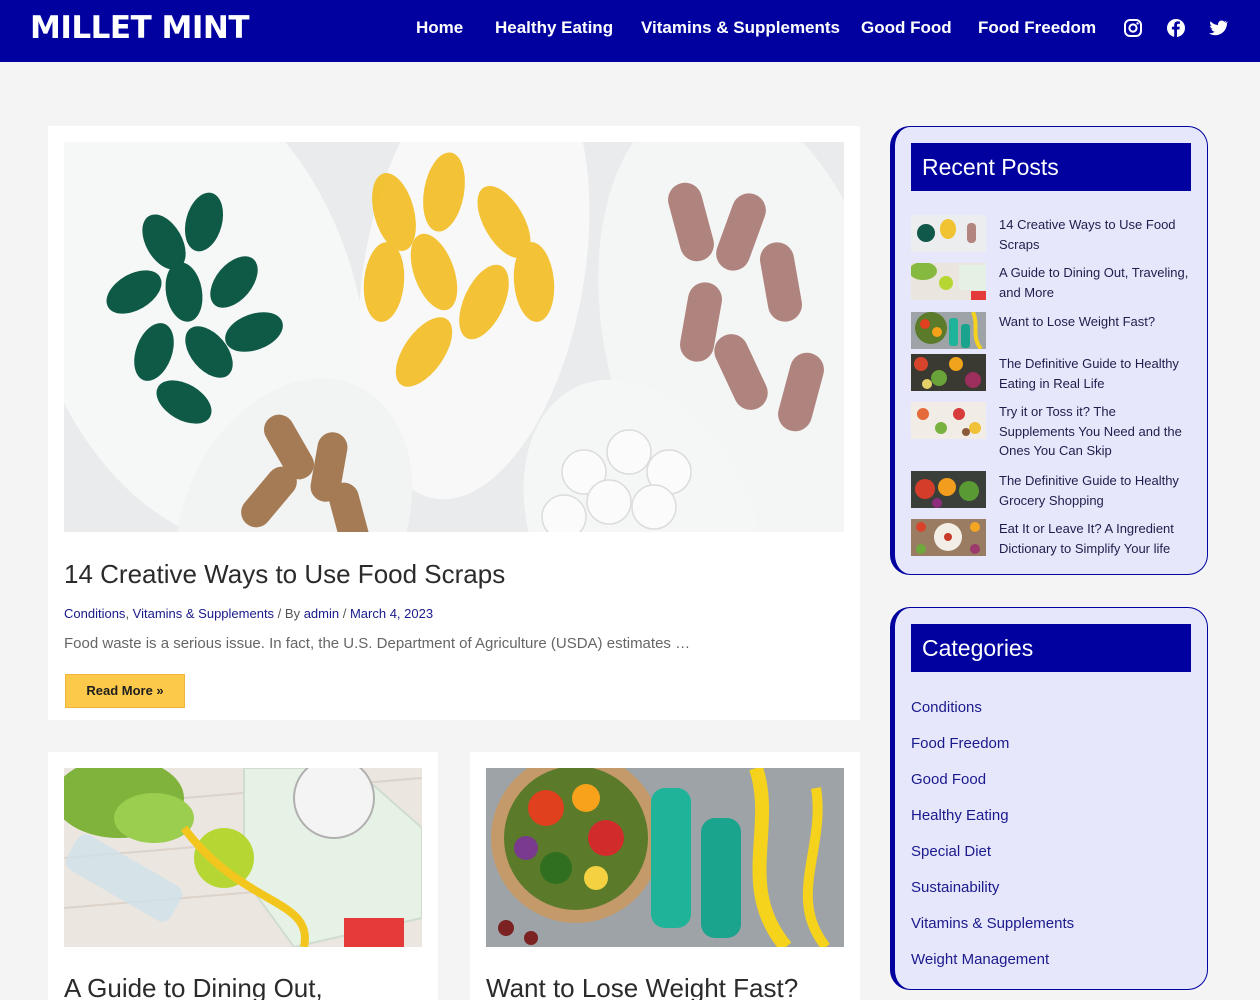 This screenshot has width=1260, height=1000. Describe the element at coordinates (554, 28) in the screenshot. I see `nav-item-healthy-eating: Healthy Eating` at that location.